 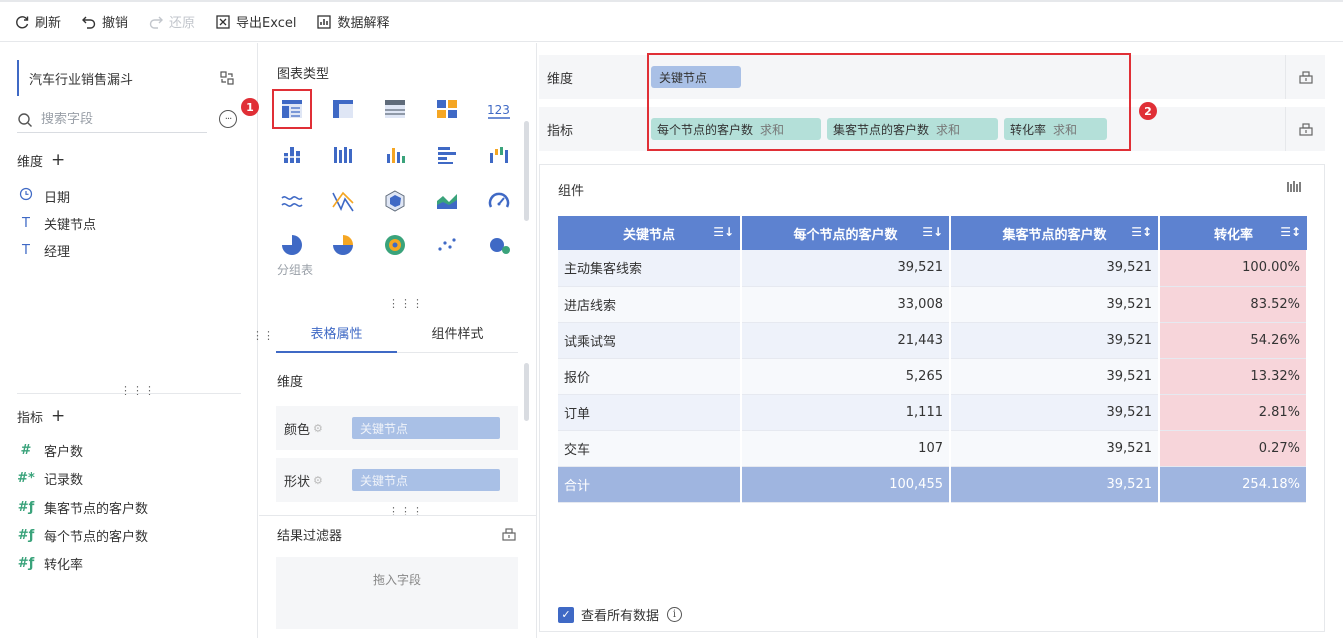 I want to click on chart-type-line, so click(x=343, y=201).